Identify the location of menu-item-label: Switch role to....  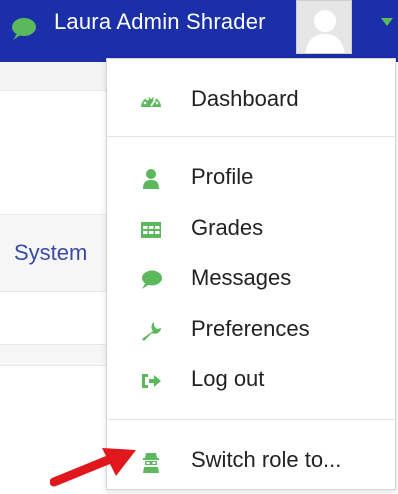
(266, 459).